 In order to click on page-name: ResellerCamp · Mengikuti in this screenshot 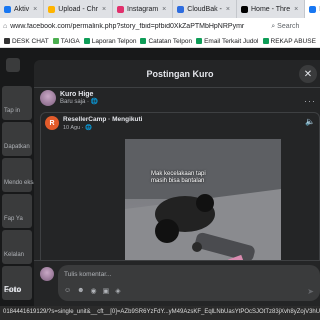, I will do `click(102, 119)`.